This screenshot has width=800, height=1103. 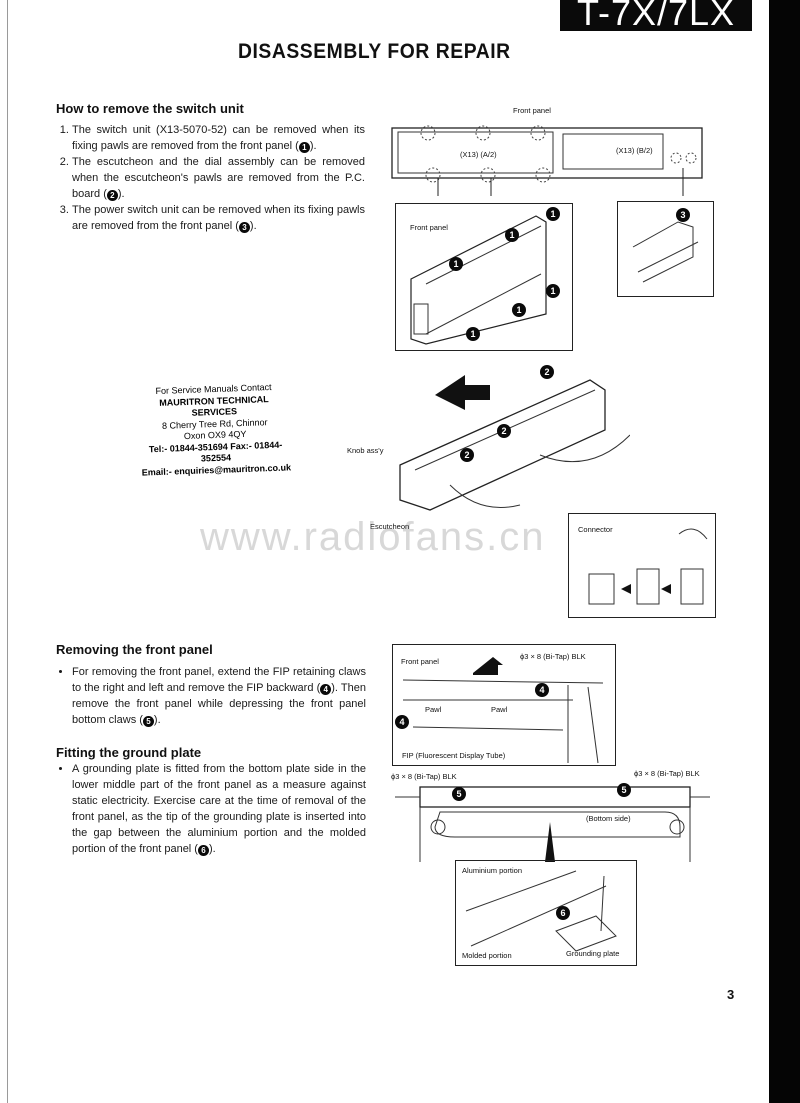 I want to click on label-front-panel: Front panel, so click(x=532, y=110).